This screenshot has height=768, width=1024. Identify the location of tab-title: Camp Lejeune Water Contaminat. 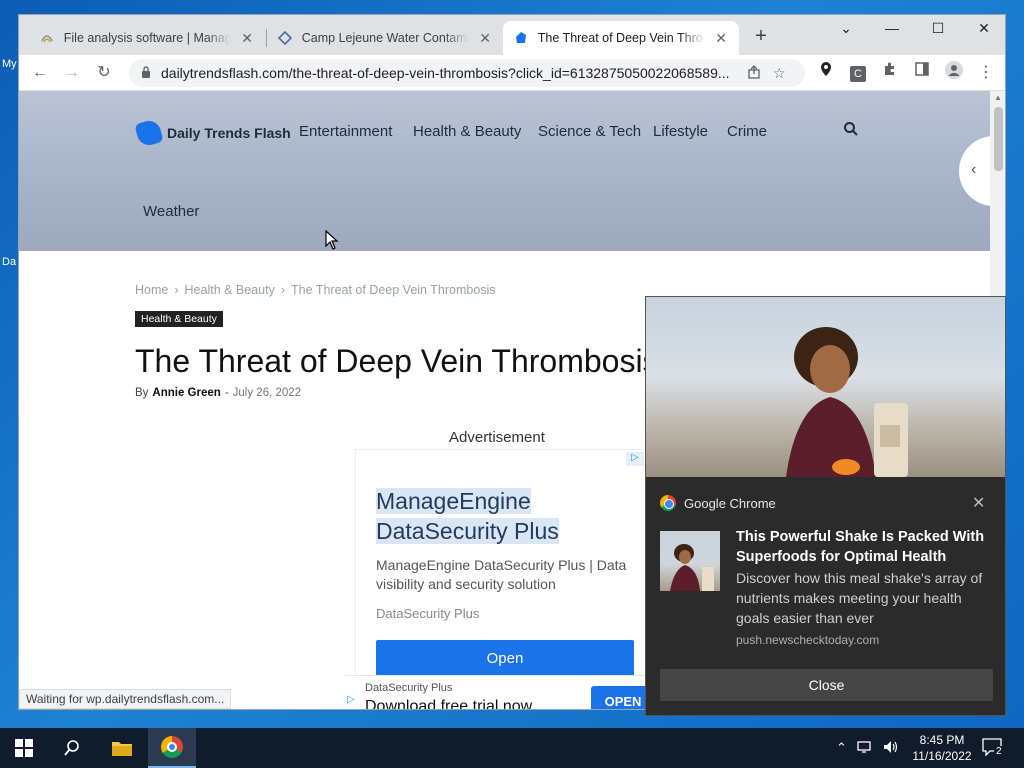
(385, 38).